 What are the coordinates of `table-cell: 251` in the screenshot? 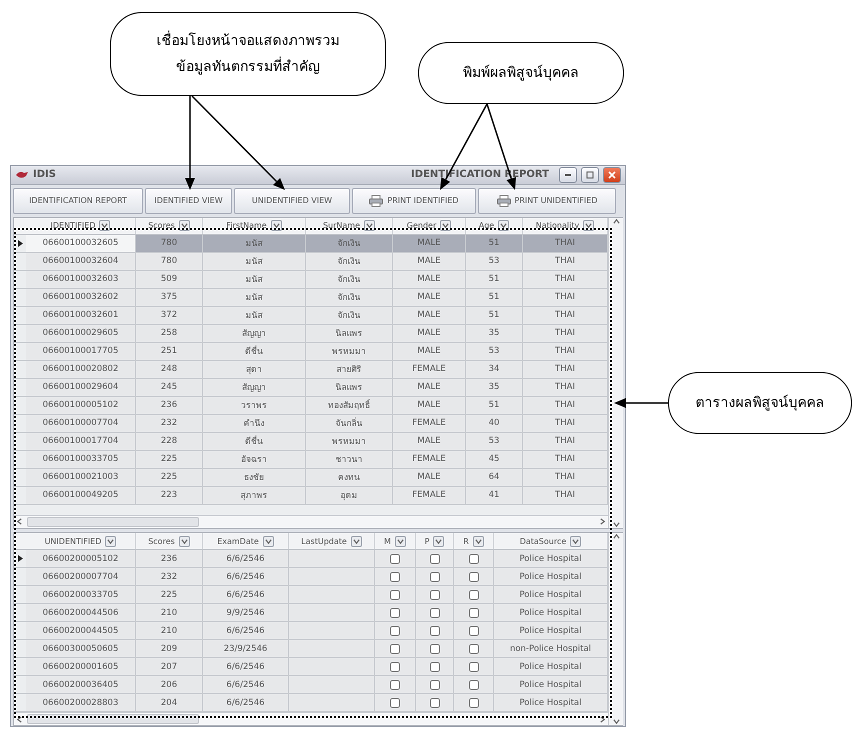 It's located at (169, 351).